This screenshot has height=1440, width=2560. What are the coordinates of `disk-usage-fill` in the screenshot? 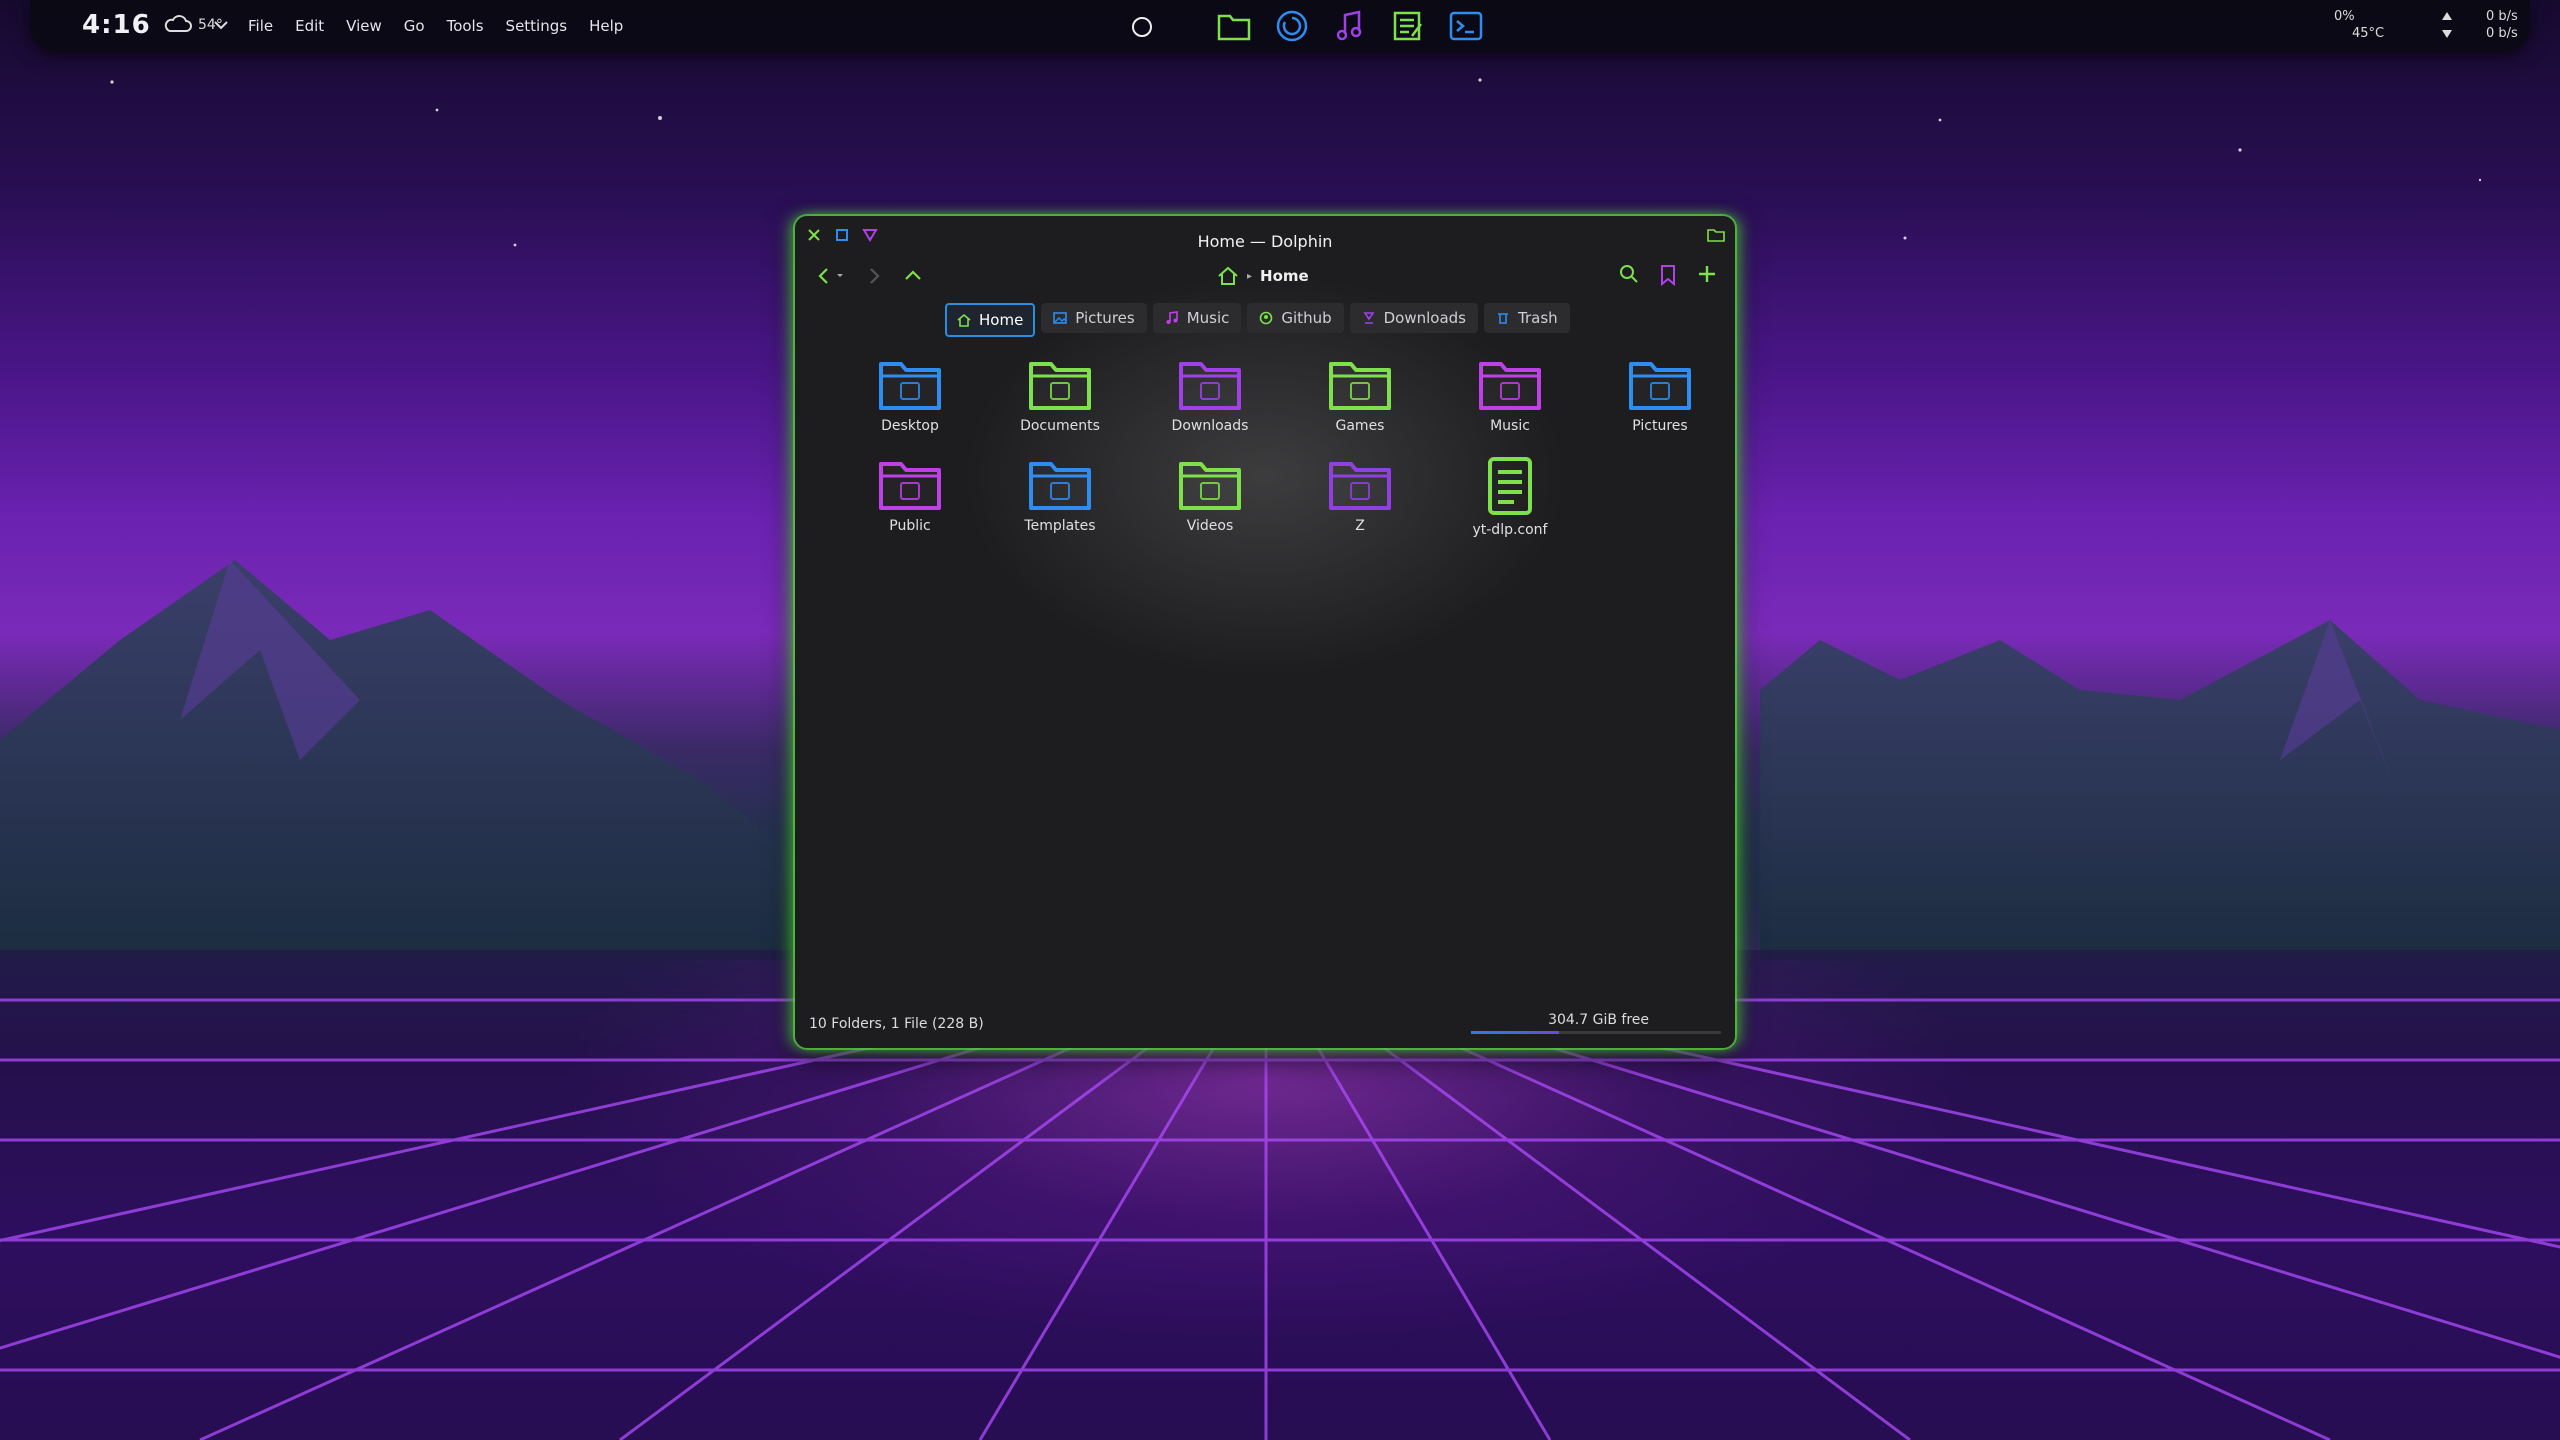 It's located at (1515, 1032).